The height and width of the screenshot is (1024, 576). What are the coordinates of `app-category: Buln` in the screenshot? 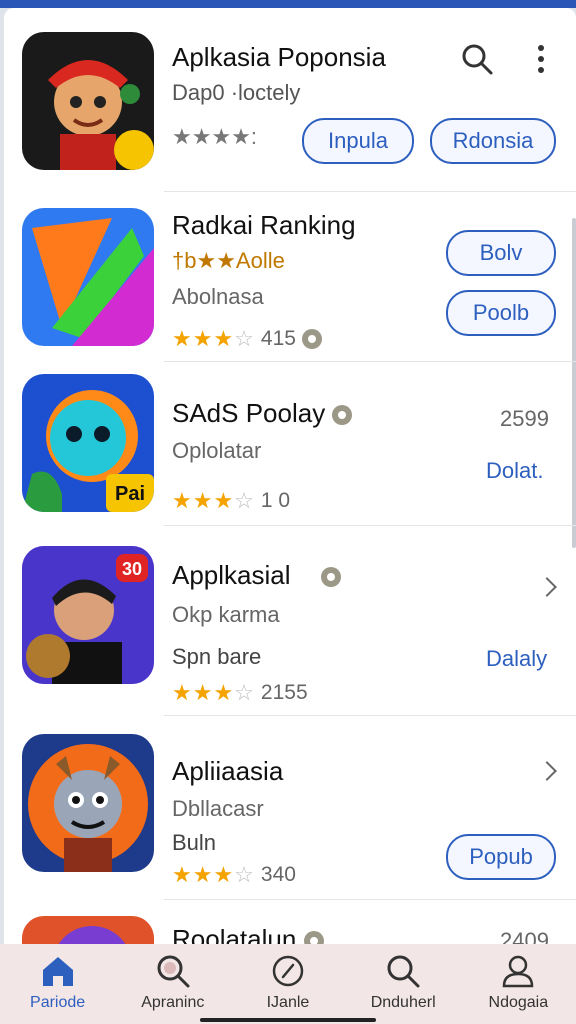 It's located at (194, 842).